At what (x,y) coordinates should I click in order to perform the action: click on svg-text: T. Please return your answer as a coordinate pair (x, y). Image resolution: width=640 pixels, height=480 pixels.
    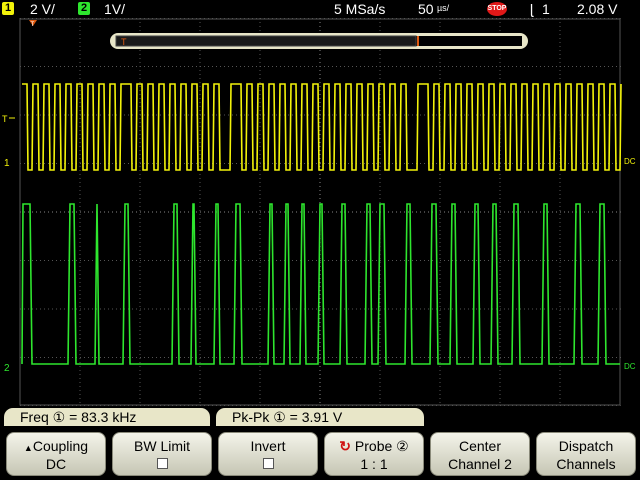
    Looking at the image, I should click on (33, 25).